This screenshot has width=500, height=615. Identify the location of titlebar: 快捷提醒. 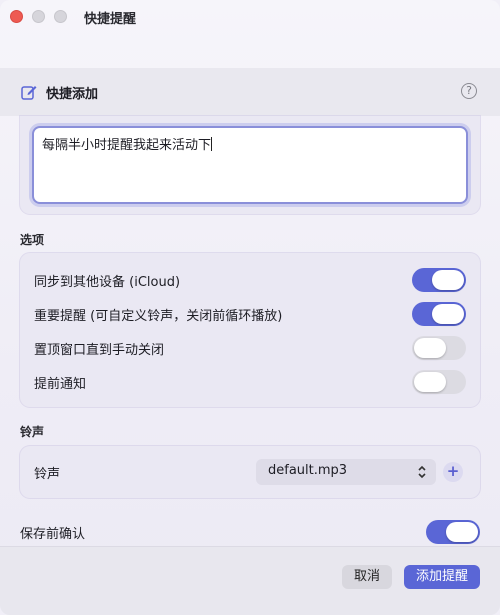
(250, 17).